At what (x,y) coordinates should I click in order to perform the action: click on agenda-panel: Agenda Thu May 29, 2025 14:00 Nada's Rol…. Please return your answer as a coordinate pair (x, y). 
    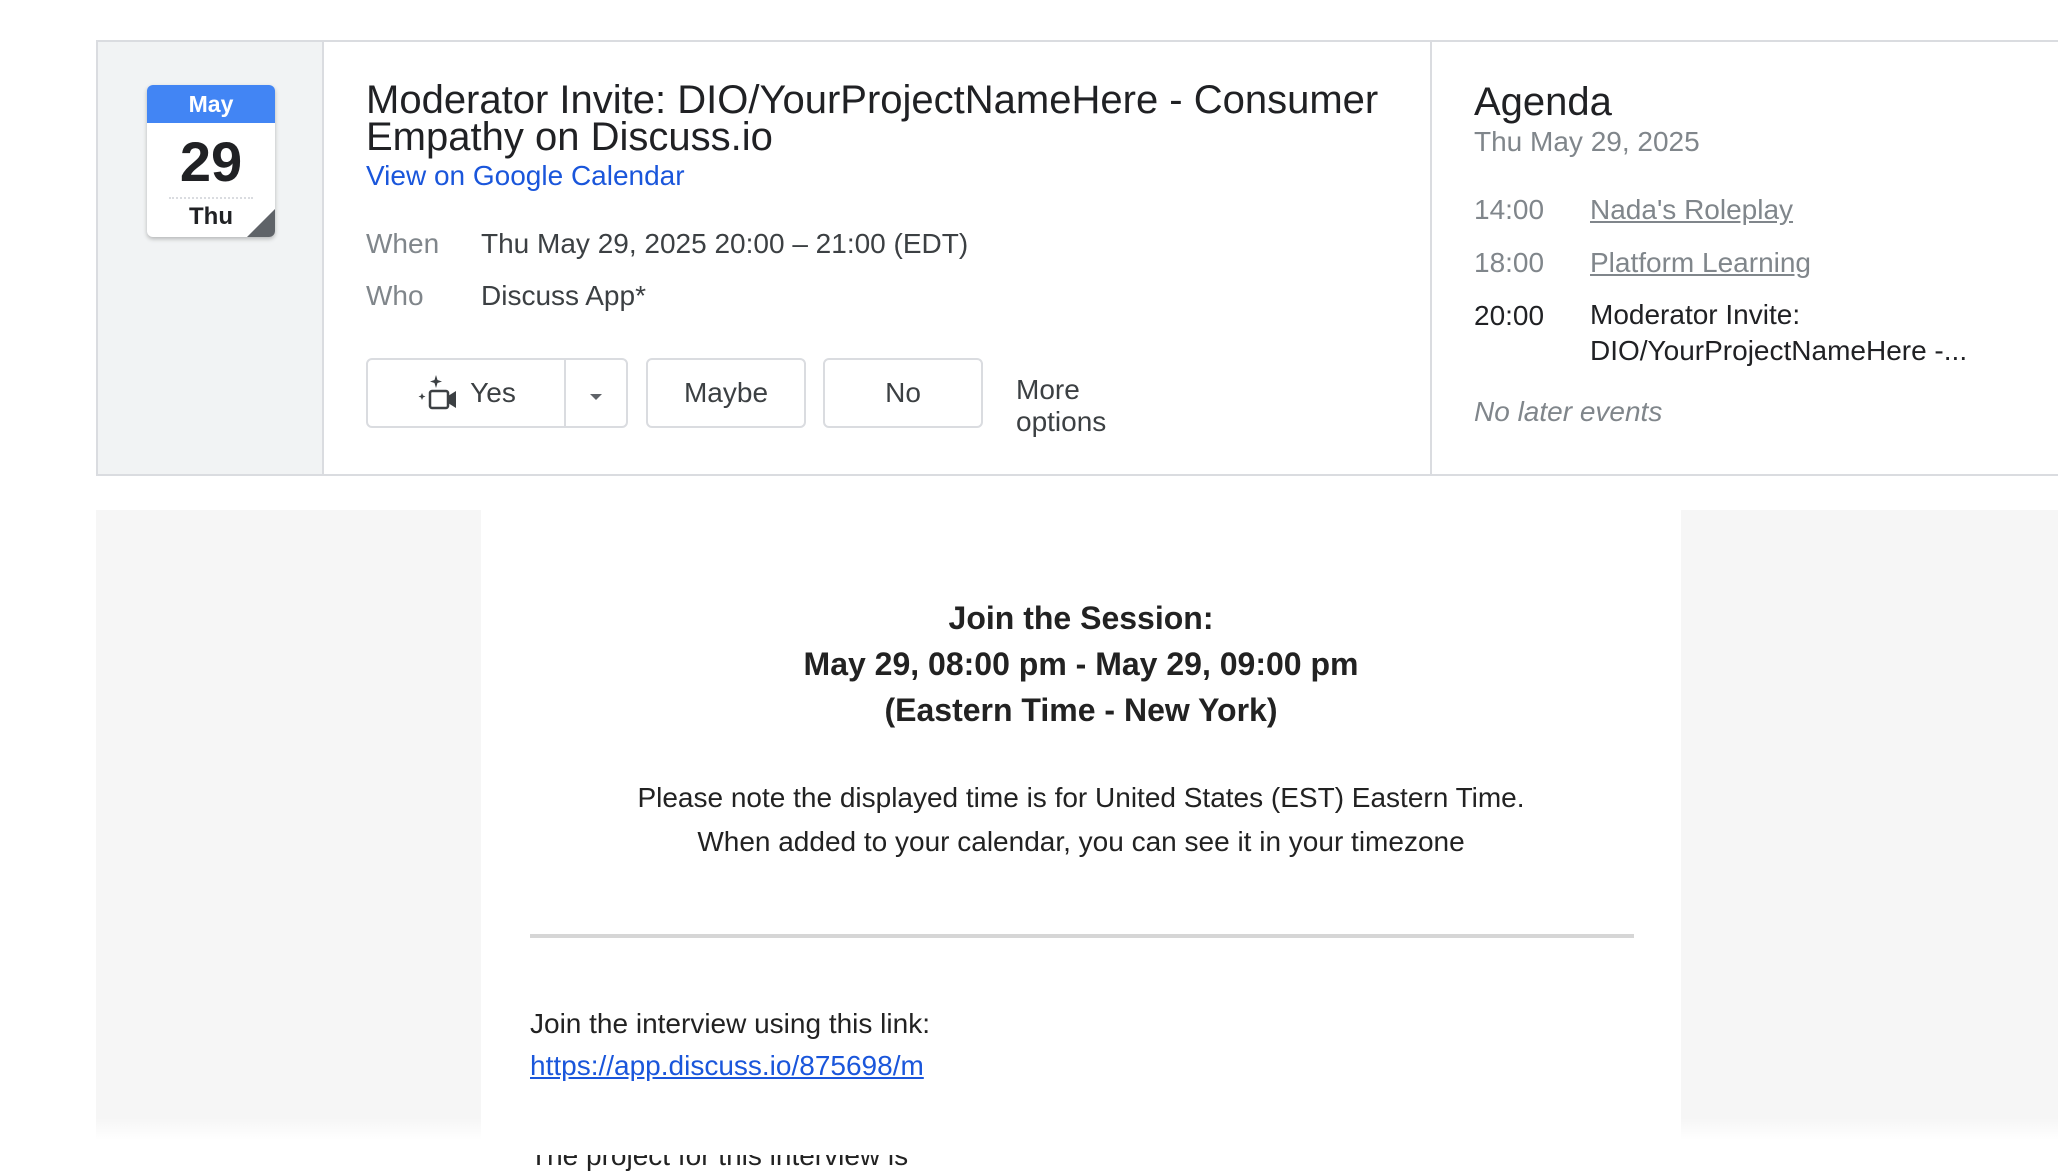
    Looking at the image, I should click on (1745, 258).